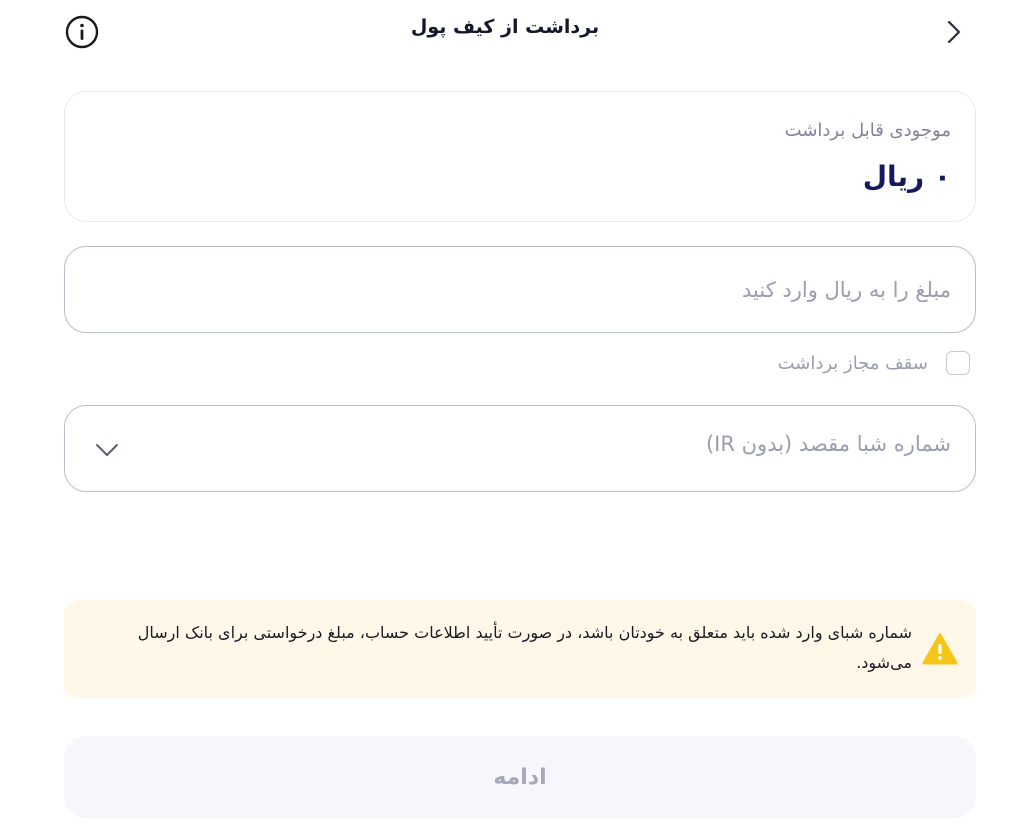 Image resolution: width=1010 pixels, height=824 pixels. Describe the element at coordinates (867, 130) in the screenshot. I see `balance-label: موجودی قابل برداشت` at that location.